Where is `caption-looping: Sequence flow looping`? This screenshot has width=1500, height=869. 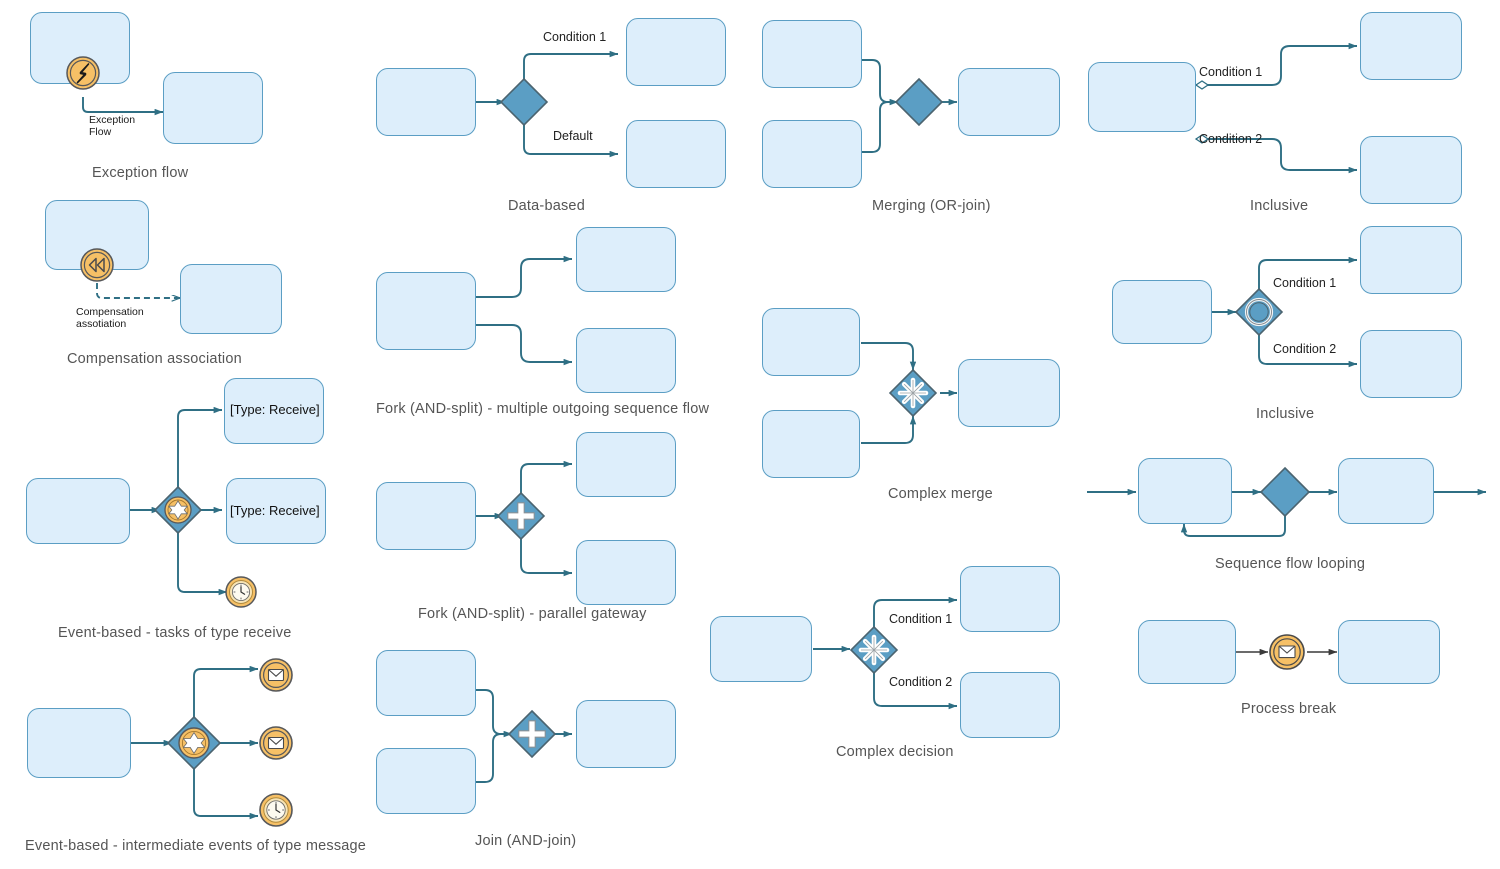 caption-looping: Sequence flow looping is located at coordinates (1290, 564).